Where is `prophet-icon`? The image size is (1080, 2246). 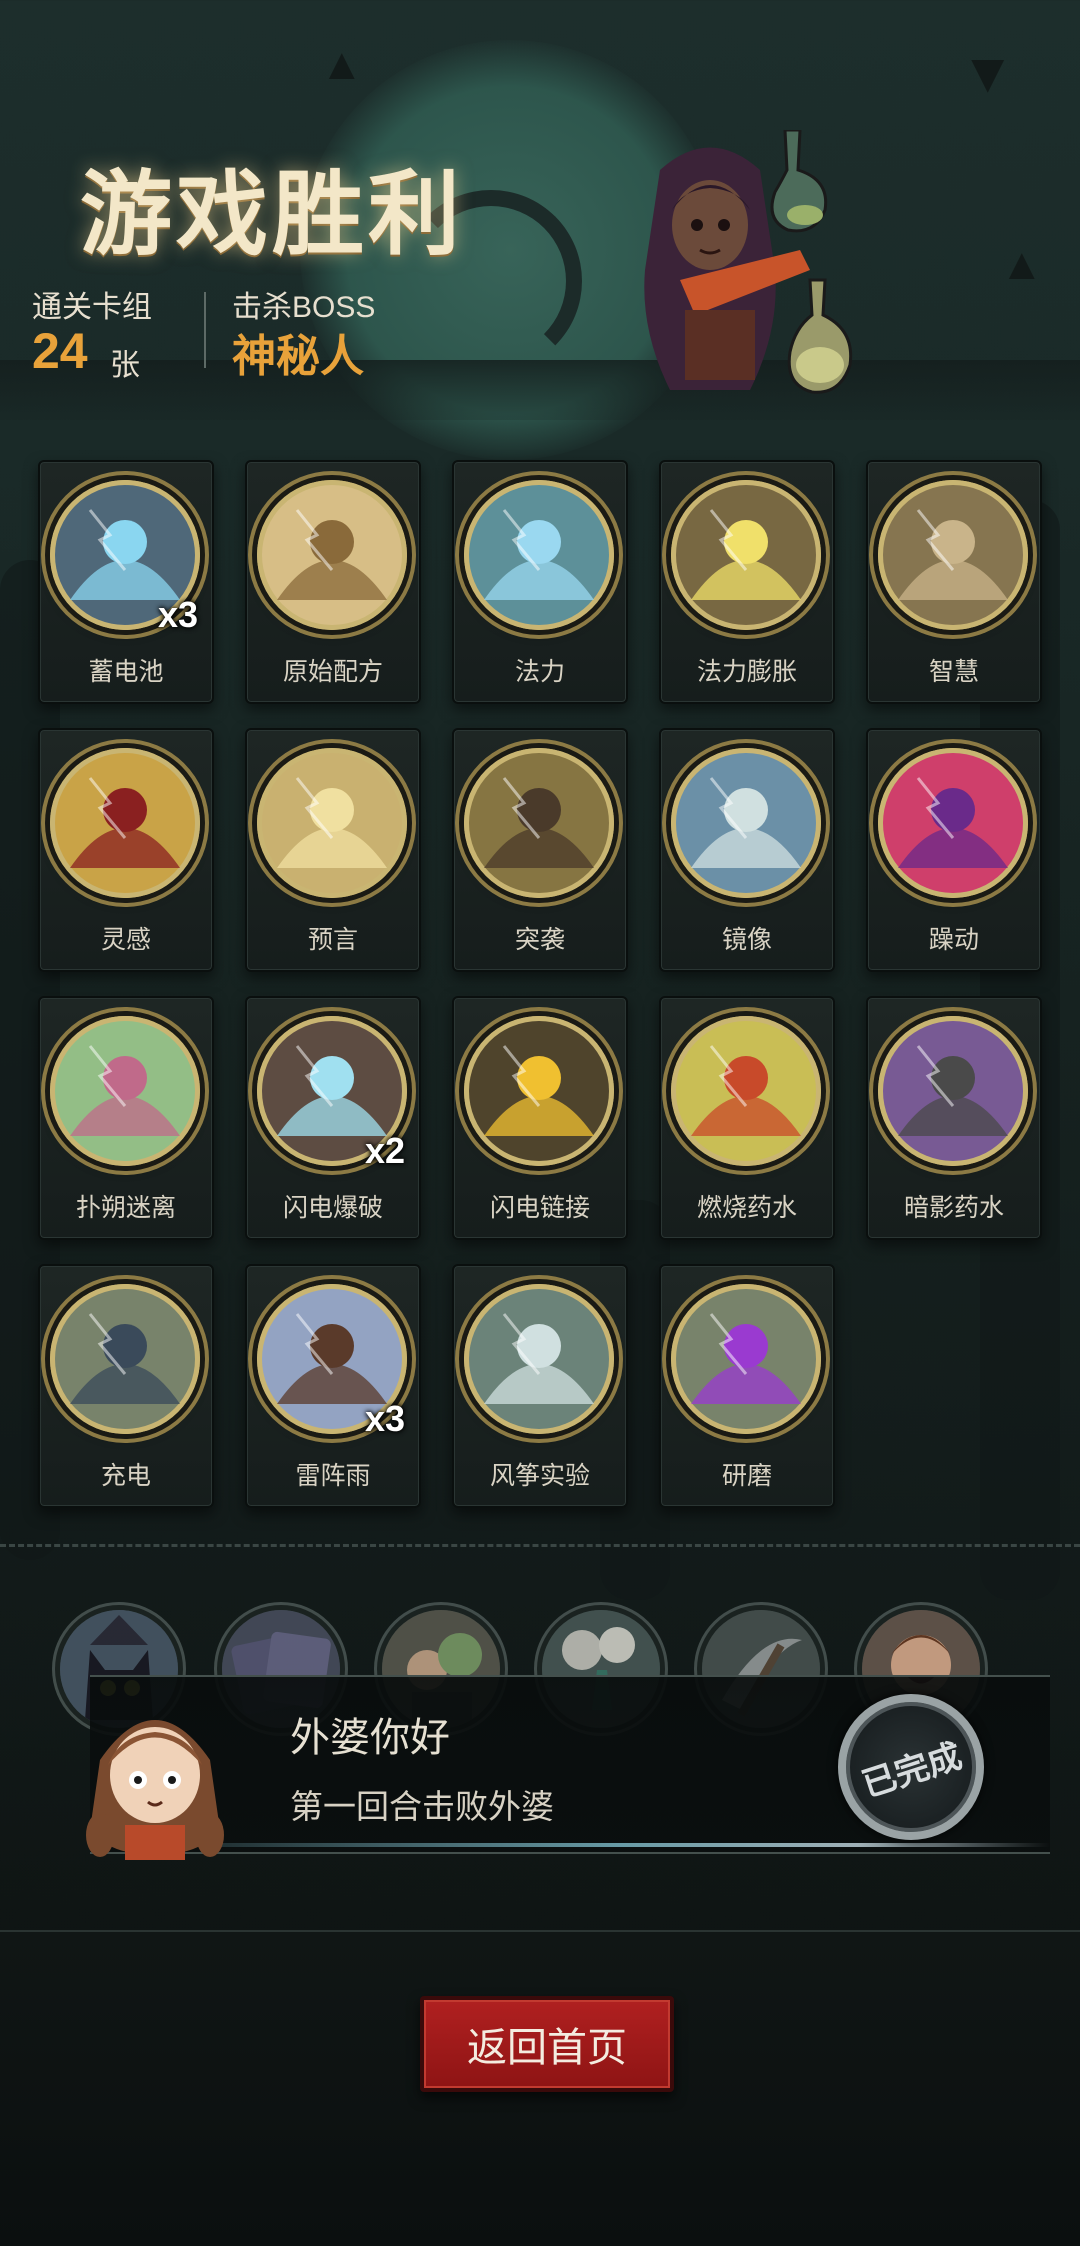
prophet-icon is located at coordinates (332, 823).